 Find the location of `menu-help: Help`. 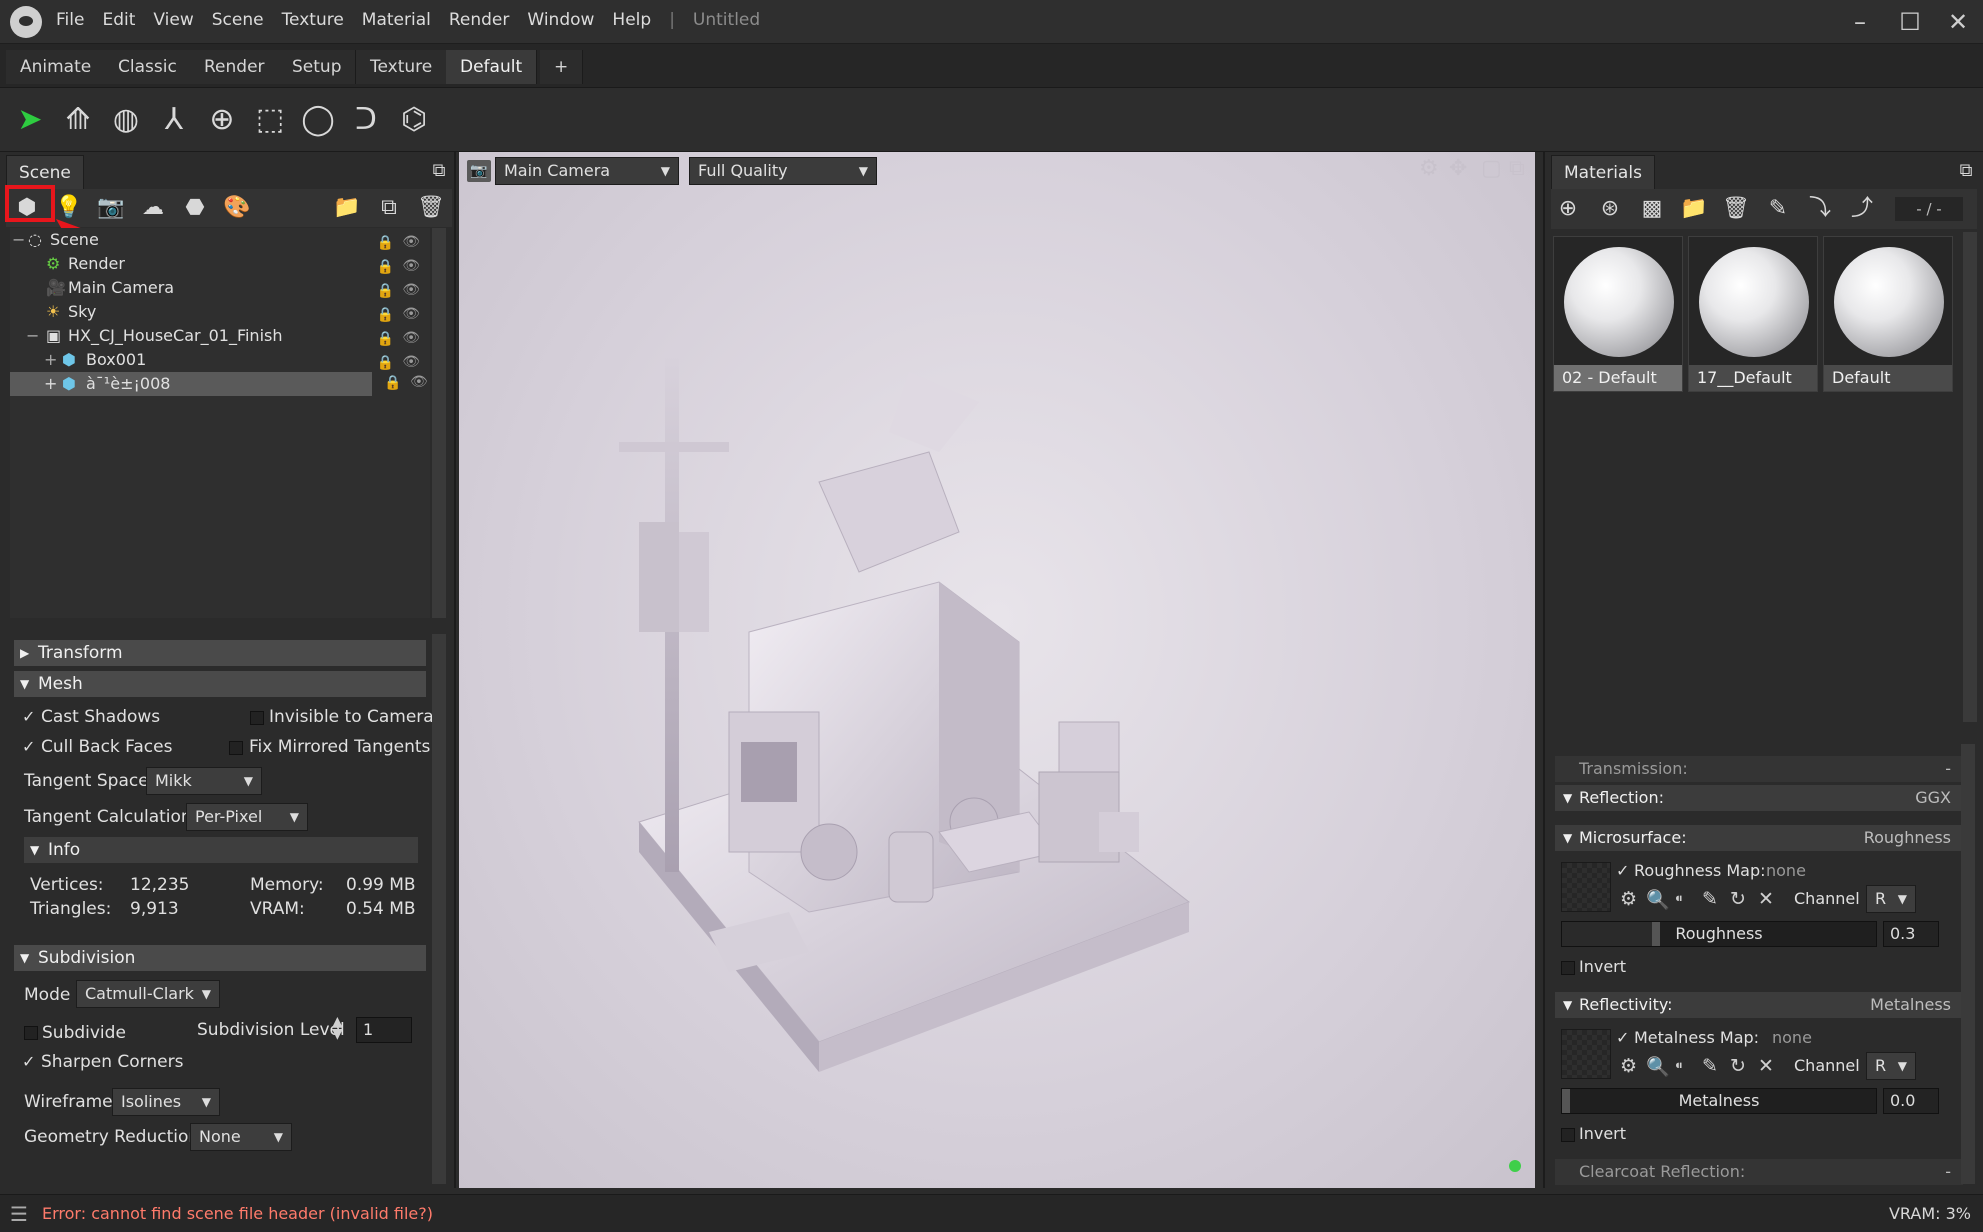

menu-help: Help is located at coordinates (631, 20).